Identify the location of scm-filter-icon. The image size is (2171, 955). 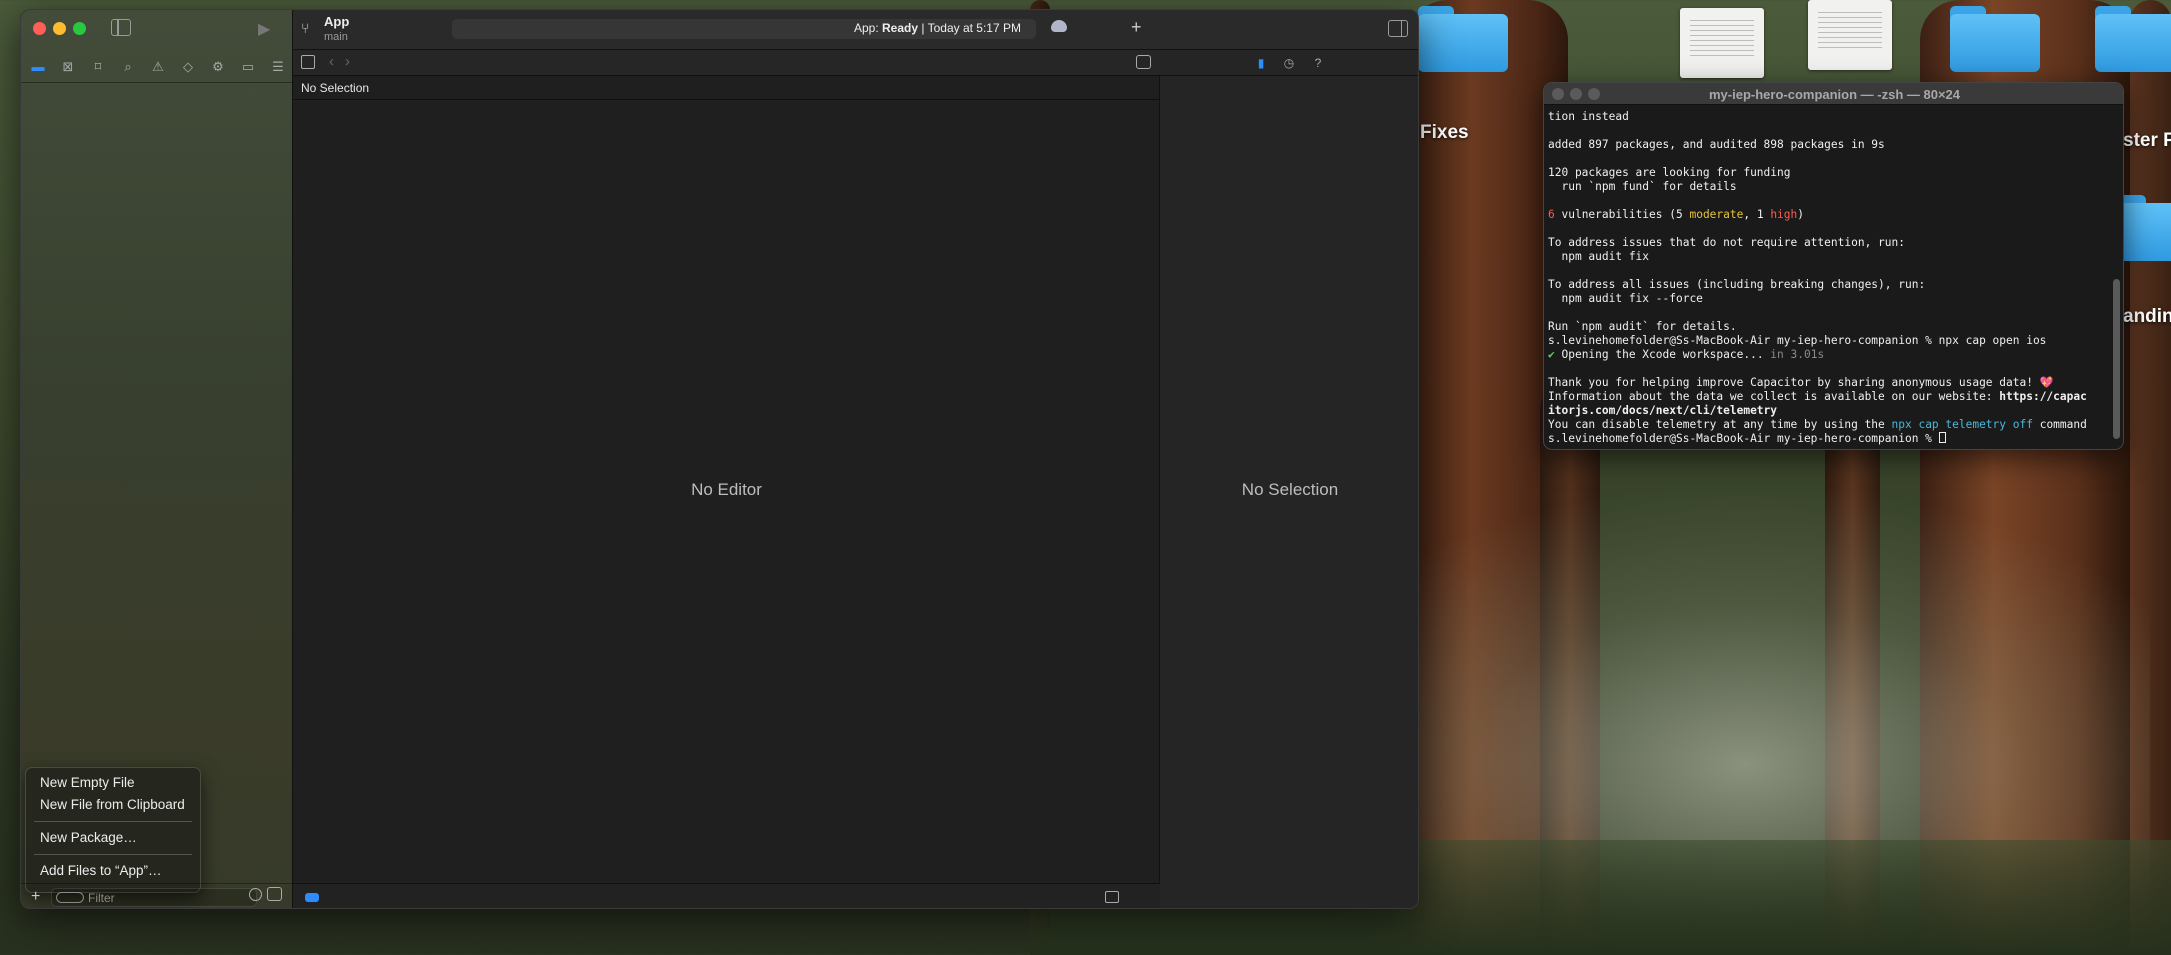
(274, 894).